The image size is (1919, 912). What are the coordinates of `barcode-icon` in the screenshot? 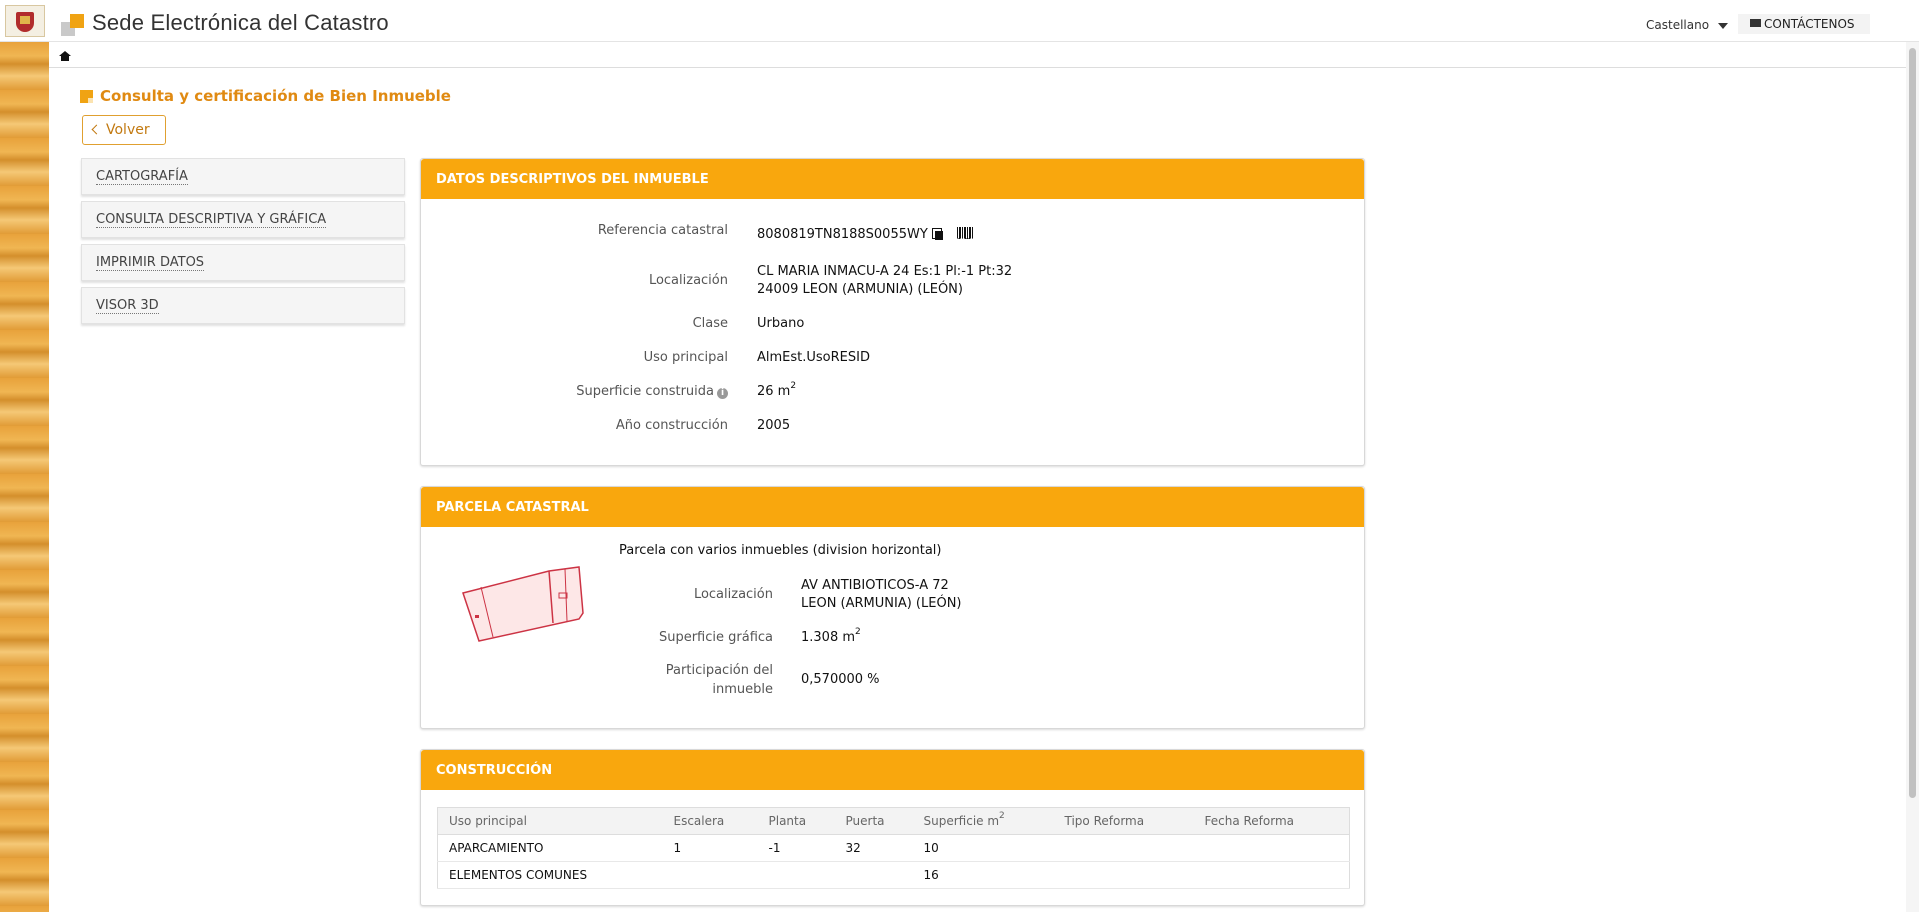 It's located at (964, 233).